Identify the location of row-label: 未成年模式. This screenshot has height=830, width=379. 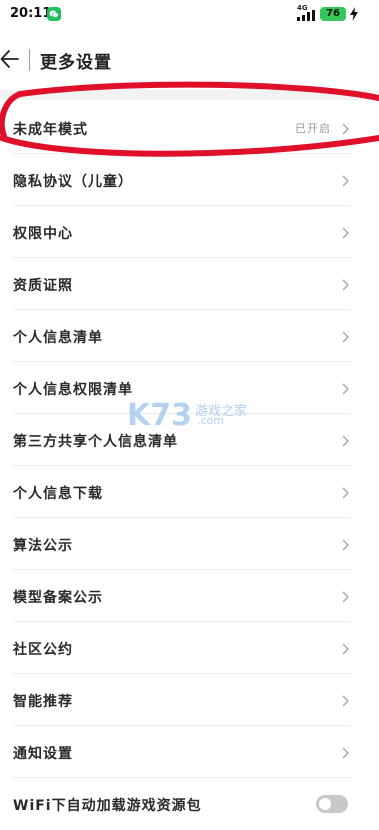
(50, 130).